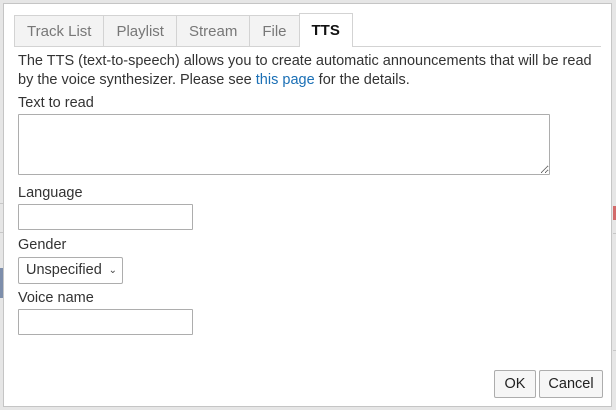 This screenshot has width=616, height=410. Describe the element at coordinates (64, 270) in the screenshot. I see `gender-selected-value: Unspecified` at that location.